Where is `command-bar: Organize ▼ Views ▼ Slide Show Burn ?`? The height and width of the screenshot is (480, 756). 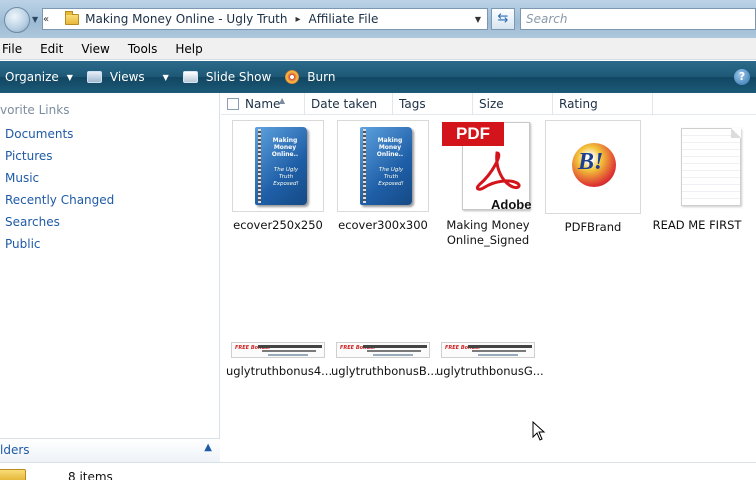 command-bar: Organize ▼ Views ▼ Slide Show Burn ? is located at coordinates (378, 77).